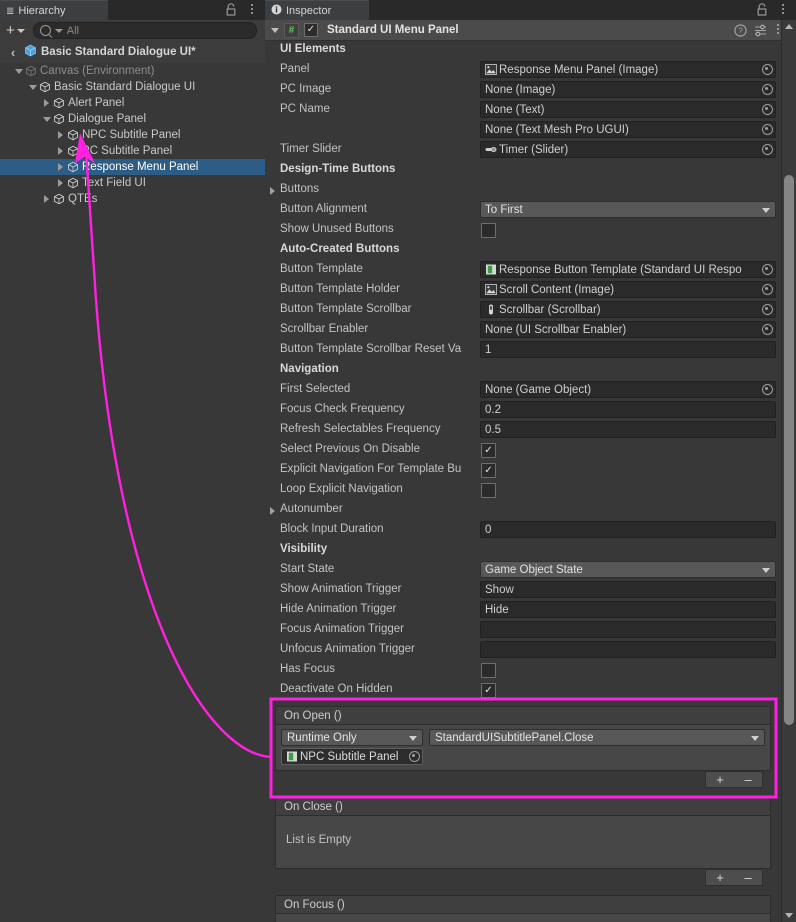  What do you see at coordinates (628, 109) in the screenshot?
I see `object-field: None (Text)` at bounding box center [628, 109].